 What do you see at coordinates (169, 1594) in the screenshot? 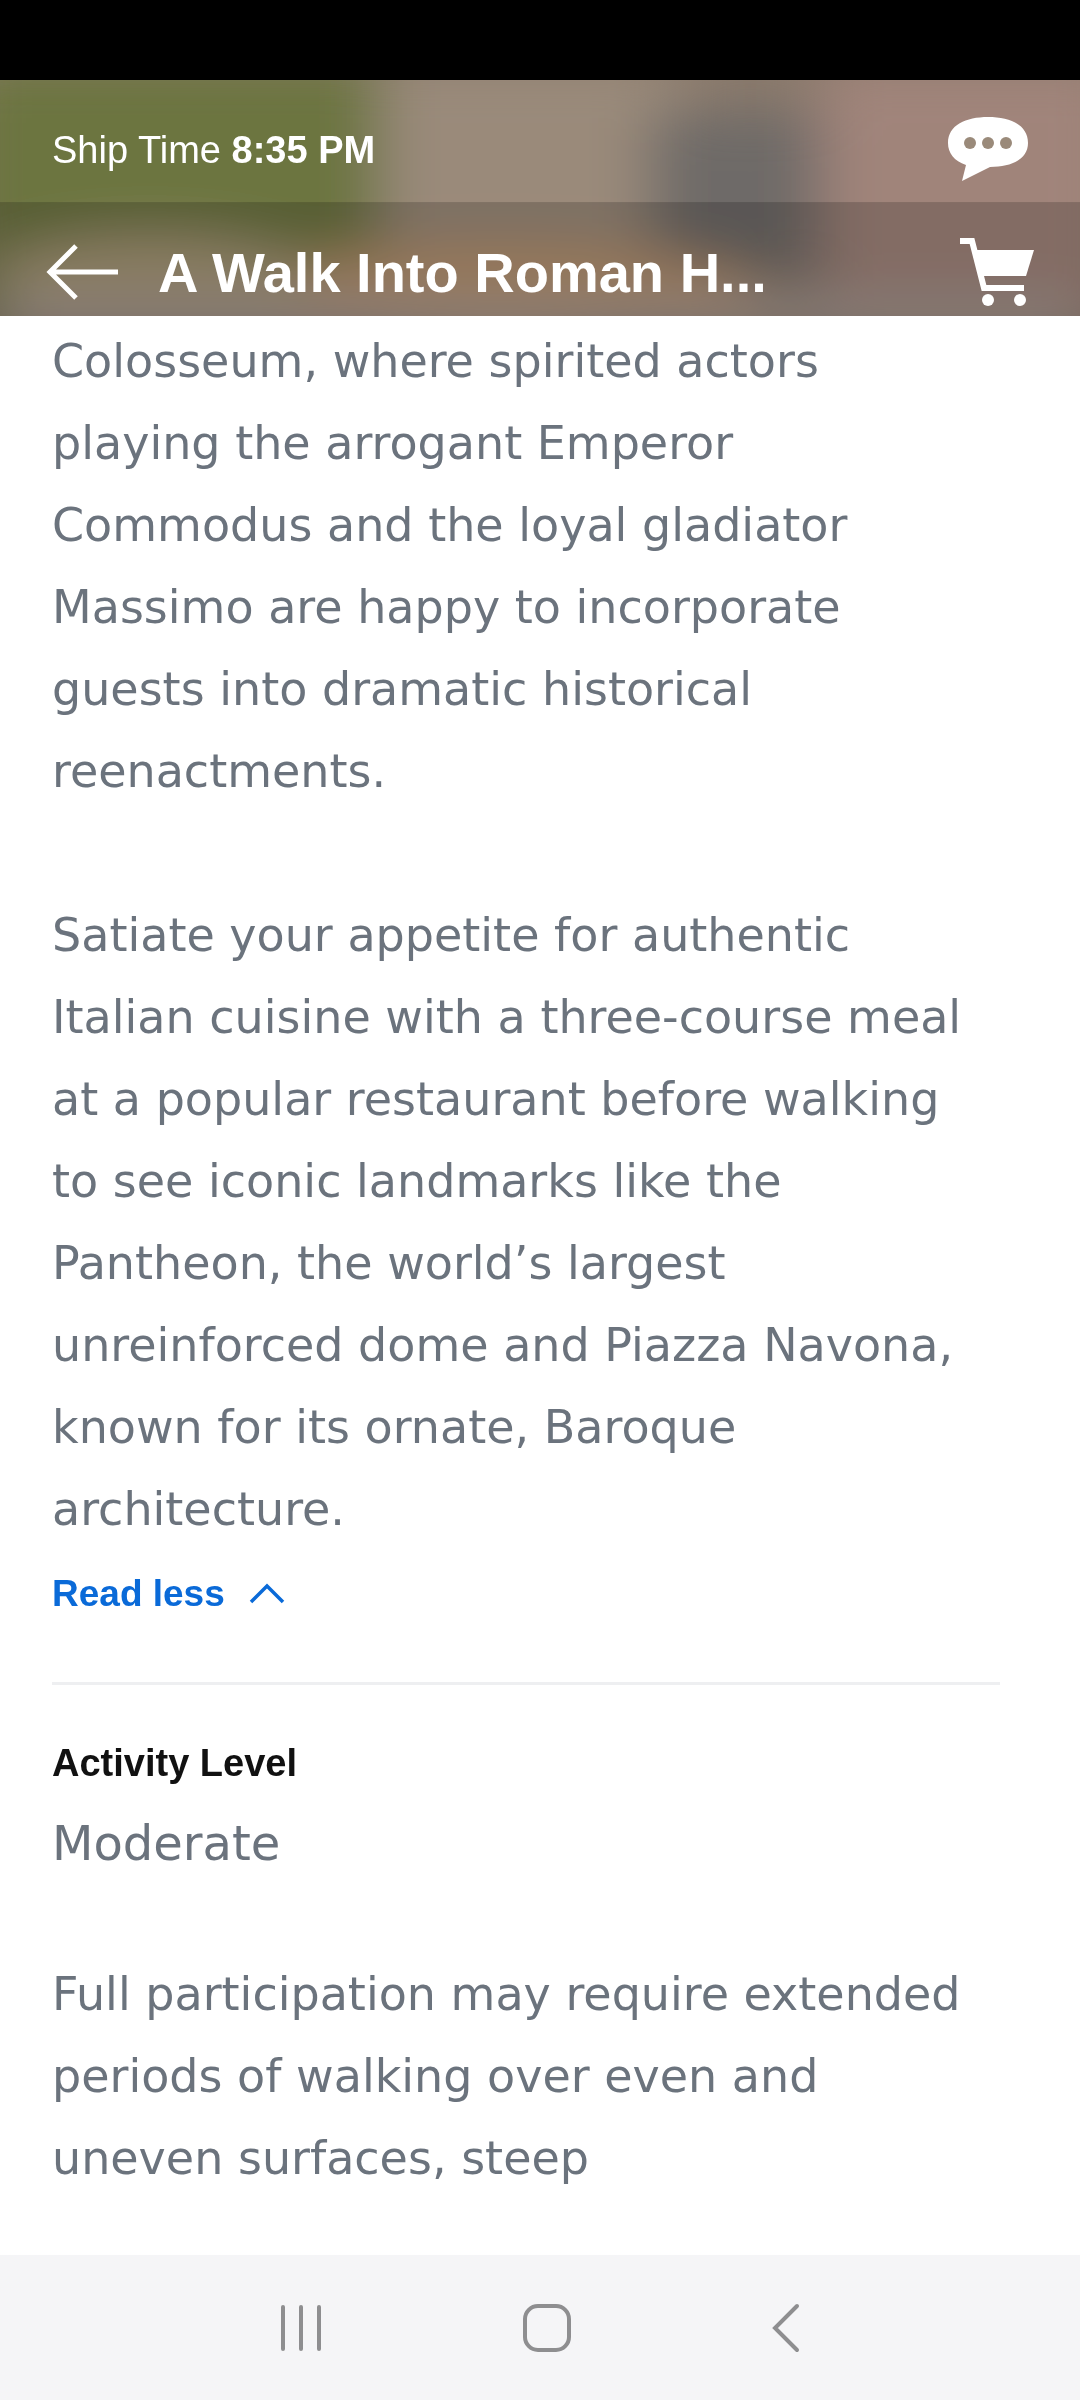
I see `read-less-link: Read less` at bounding box center [169, 1594].